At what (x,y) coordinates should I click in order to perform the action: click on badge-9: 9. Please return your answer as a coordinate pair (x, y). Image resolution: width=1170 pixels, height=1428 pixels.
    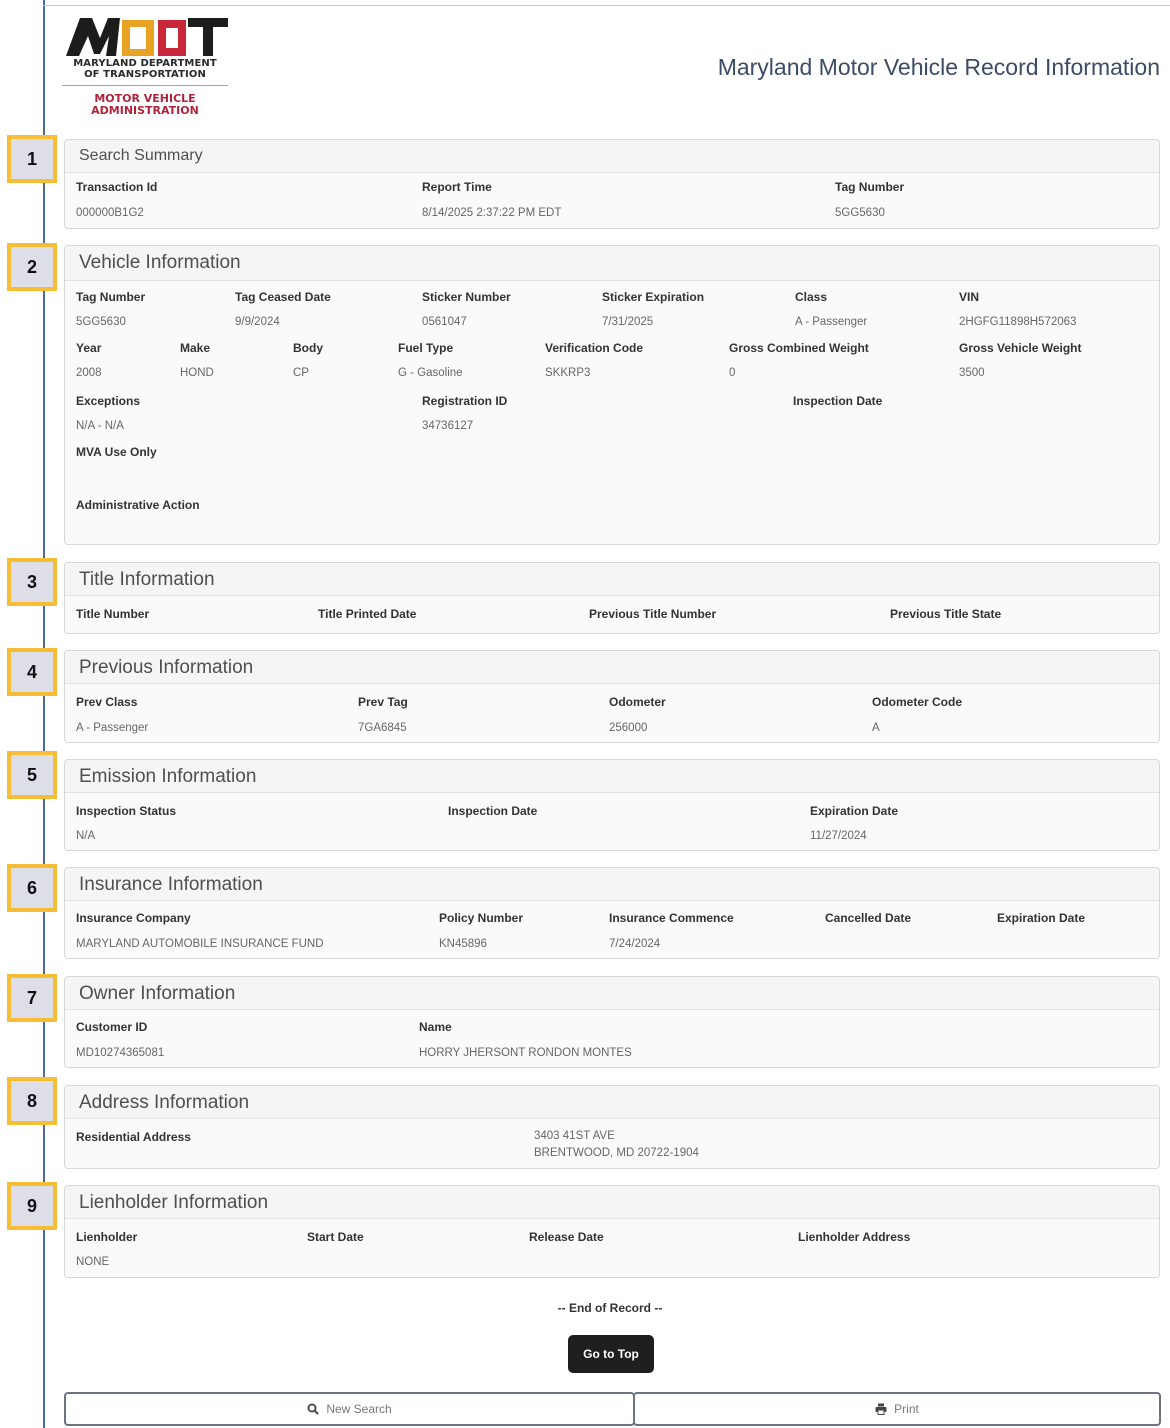
    Looking at the image, I should click on (32, 1206).